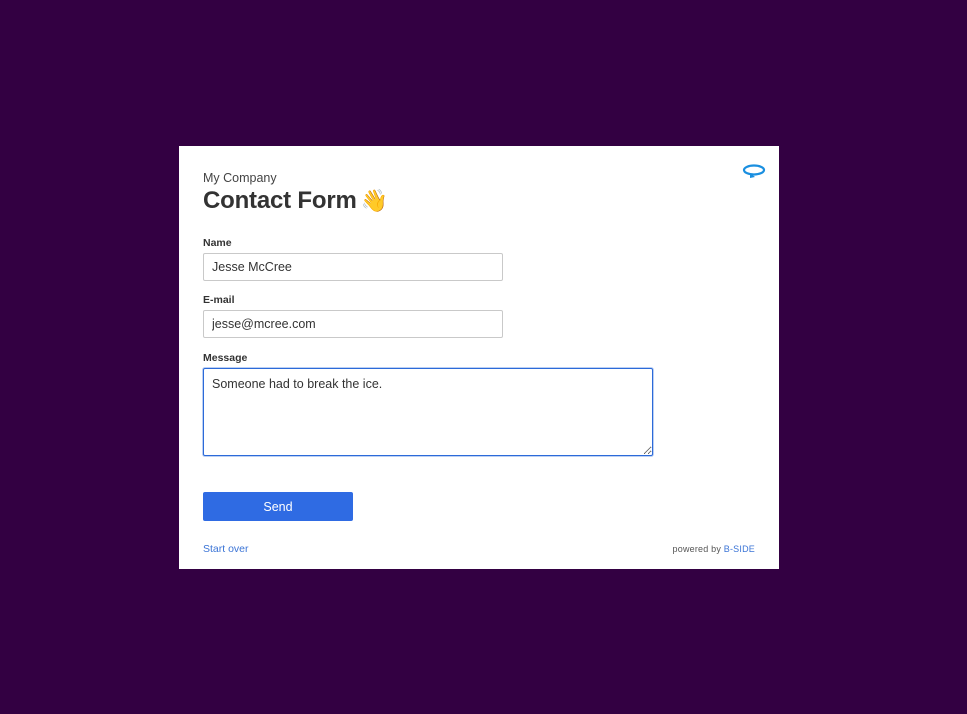 The image size is (967, 714). I want to click on name-label: Name, so click(217, 243).